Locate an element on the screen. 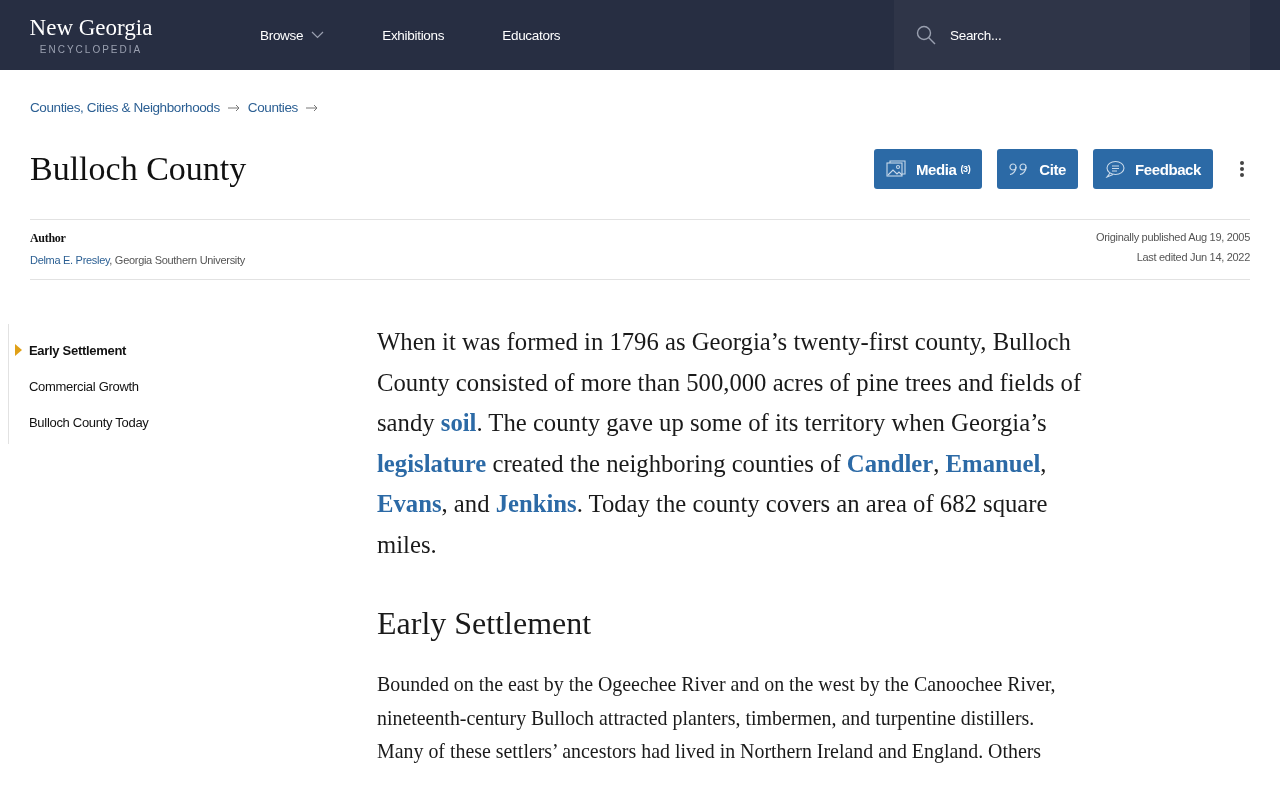 The image size is (1280, 800). more-icon is located at coordinates (1242, 169).